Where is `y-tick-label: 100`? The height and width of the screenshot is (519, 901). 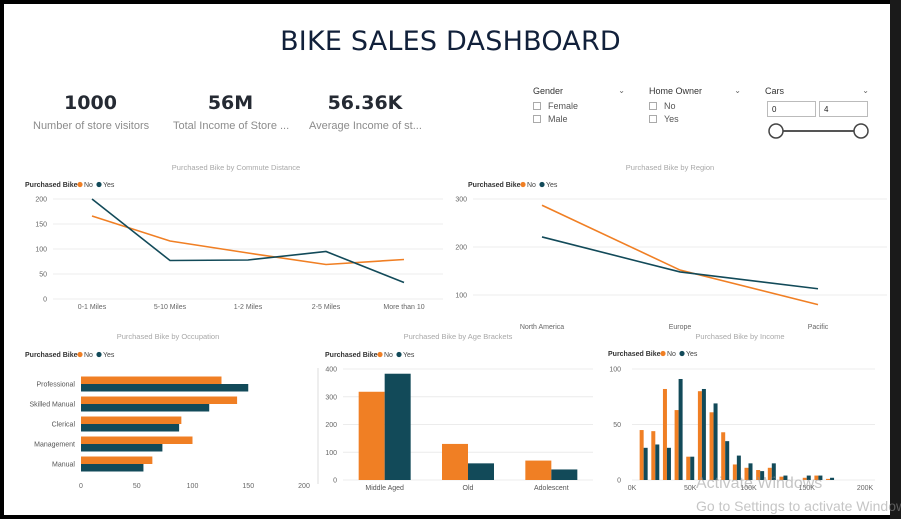 y-tick-label: 100 is located at coordinates (615, 370).